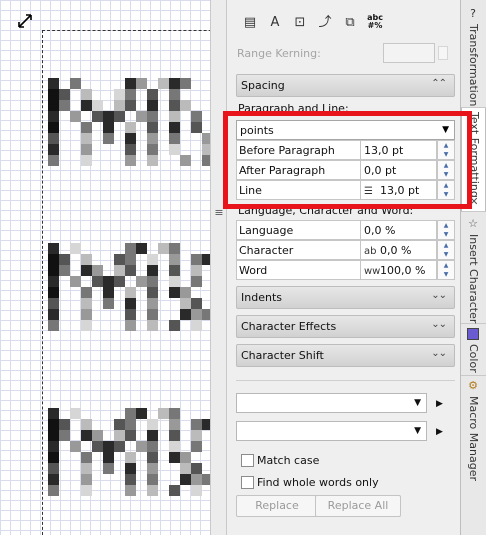 This screenshot has height=535, width=486. I want to click on replace-combo: ▼, so click(331, 431).